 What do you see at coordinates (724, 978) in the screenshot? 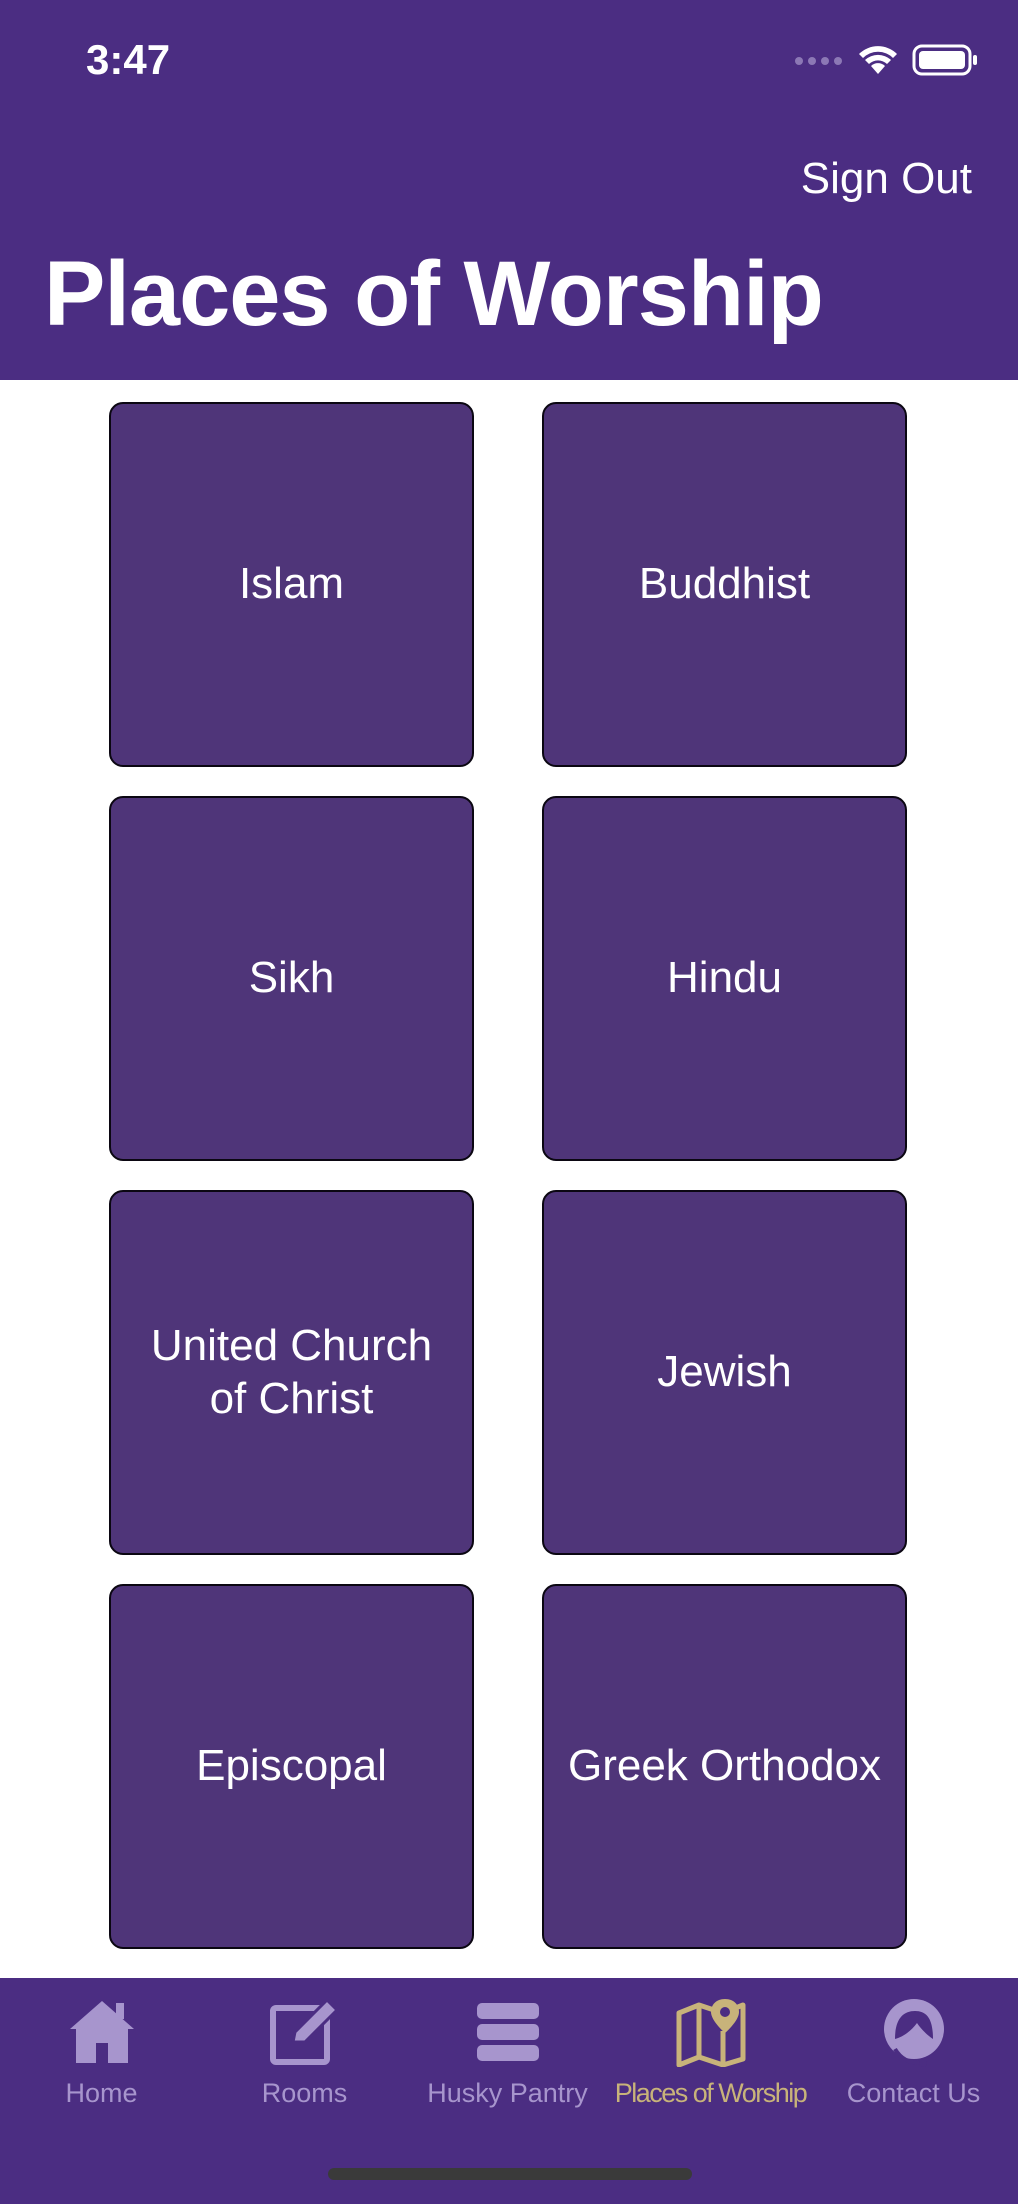
I see `tile-hindu: Hindu` at bounding box center [724, 978].